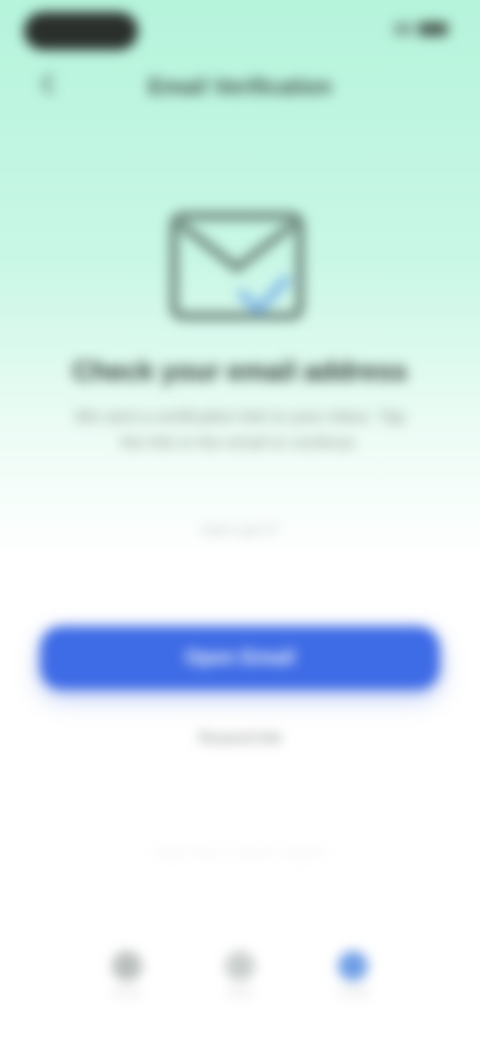  Describe the element at coordinates (240, 658) in the screenshot. I see `open-email-button: Open Email` at that location.